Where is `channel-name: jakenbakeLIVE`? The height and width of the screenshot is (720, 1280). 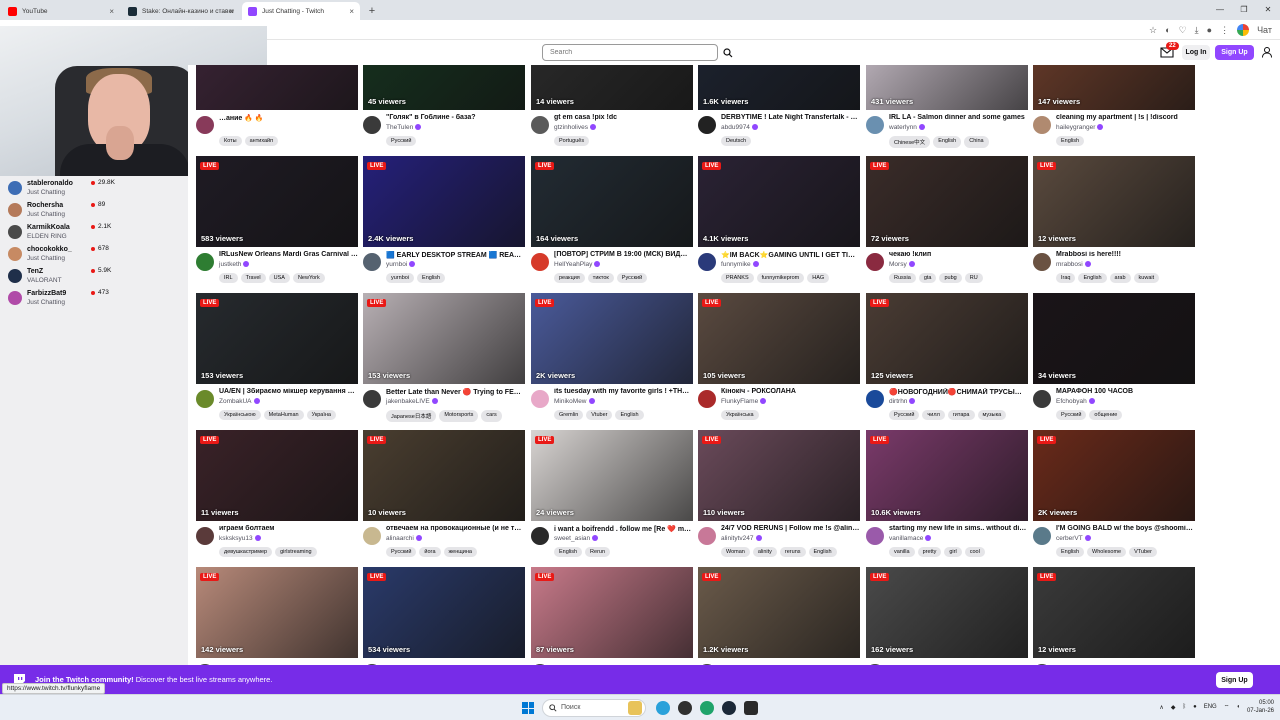
channel-name: jakenbakeLIVE is located at coordinates (412, 401).